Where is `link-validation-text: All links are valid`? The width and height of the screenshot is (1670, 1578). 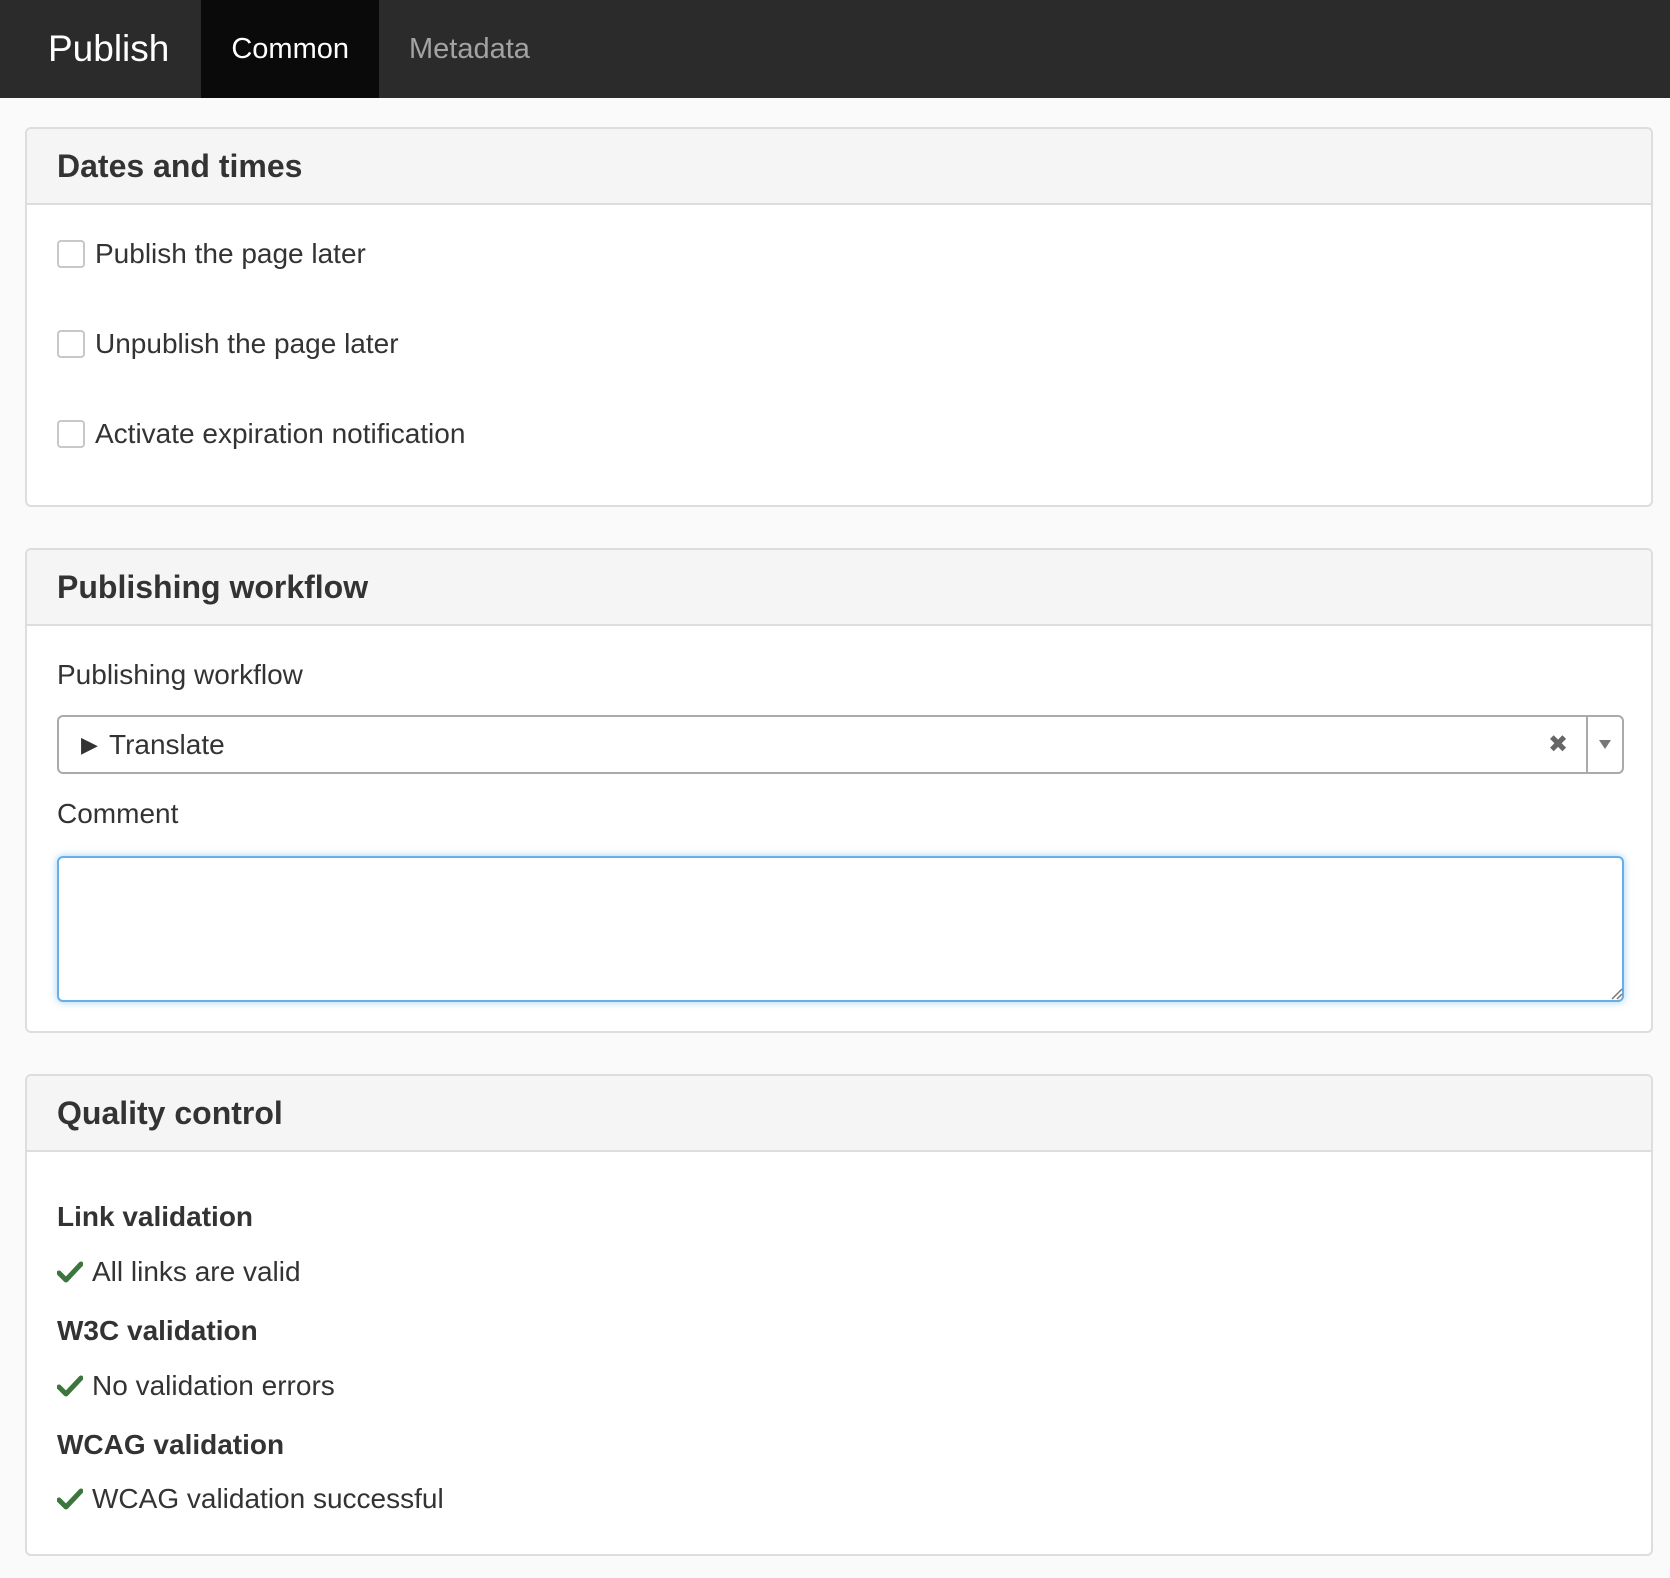 link-validation-text: All links are valid is located at coordinates (196, 1271).